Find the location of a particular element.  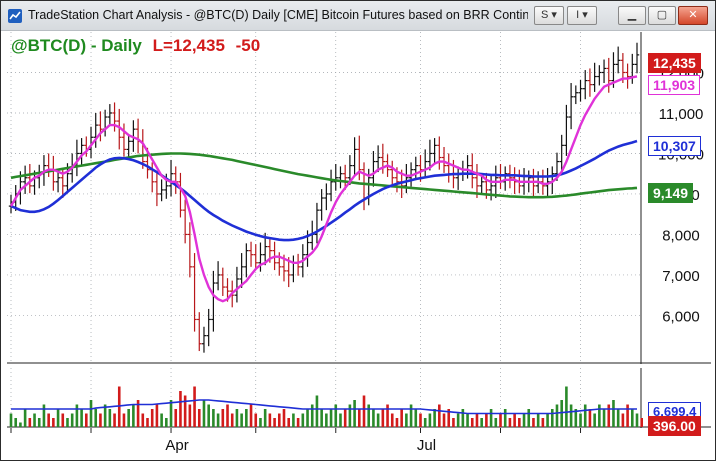

maximize-icon: ▢ is located at coordinates (662, 15).